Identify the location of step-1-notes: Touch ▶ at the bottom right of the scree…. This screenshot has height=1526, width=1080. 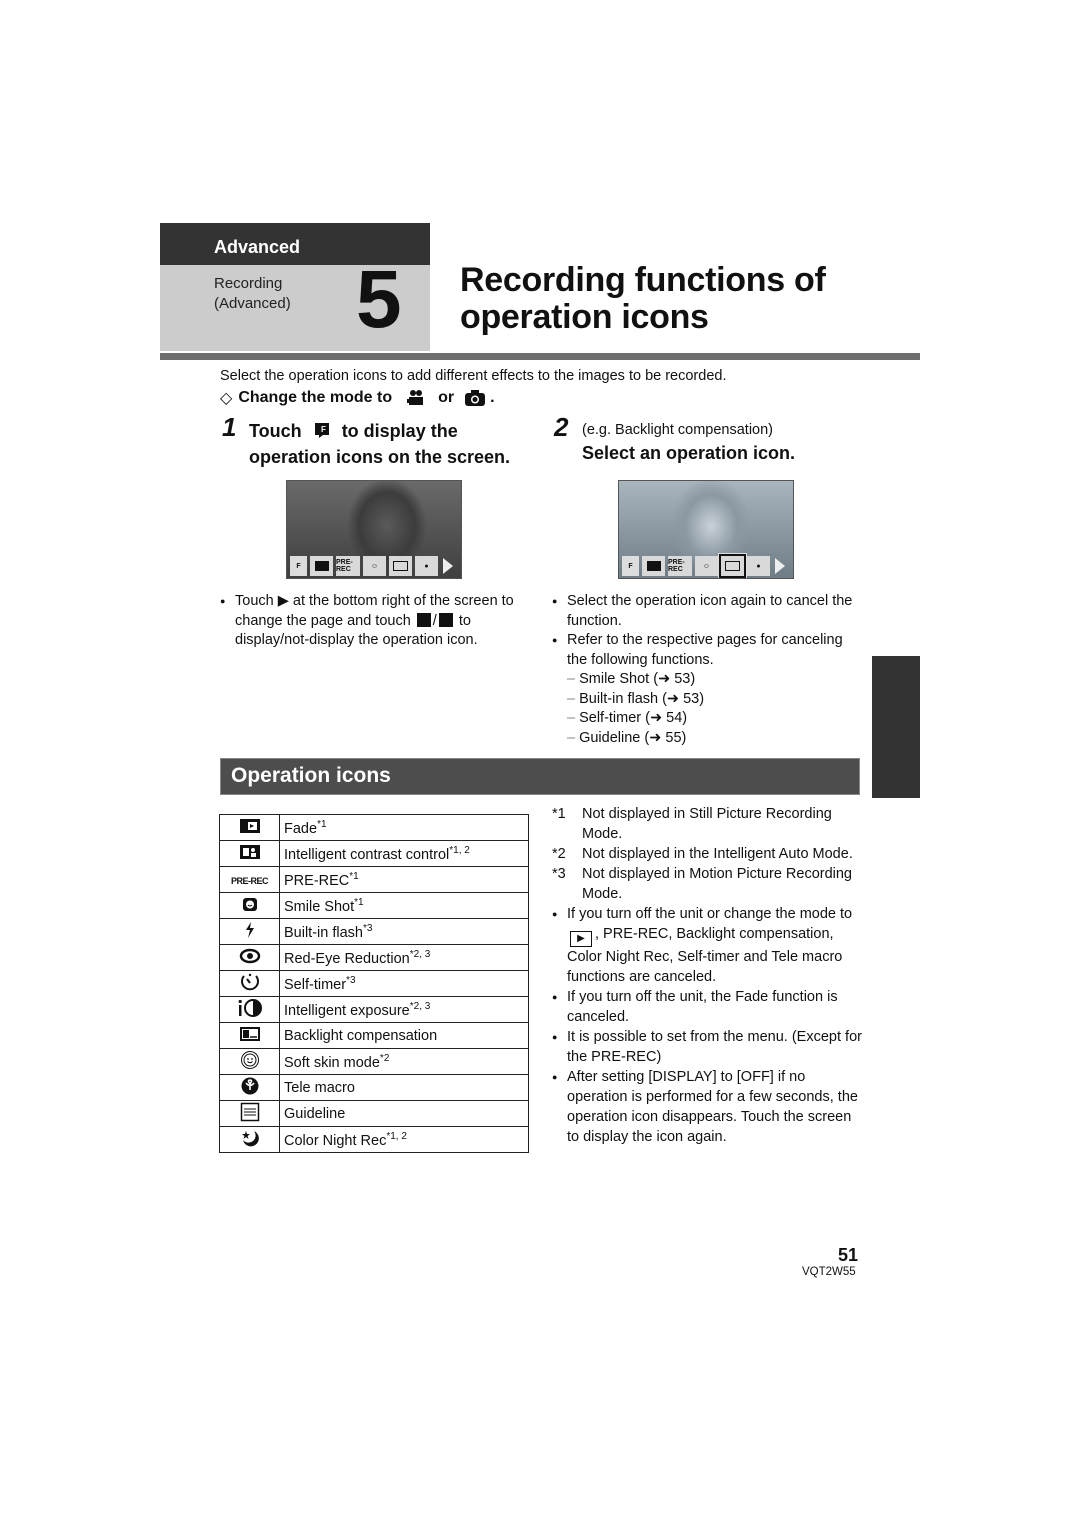
(375, 621).